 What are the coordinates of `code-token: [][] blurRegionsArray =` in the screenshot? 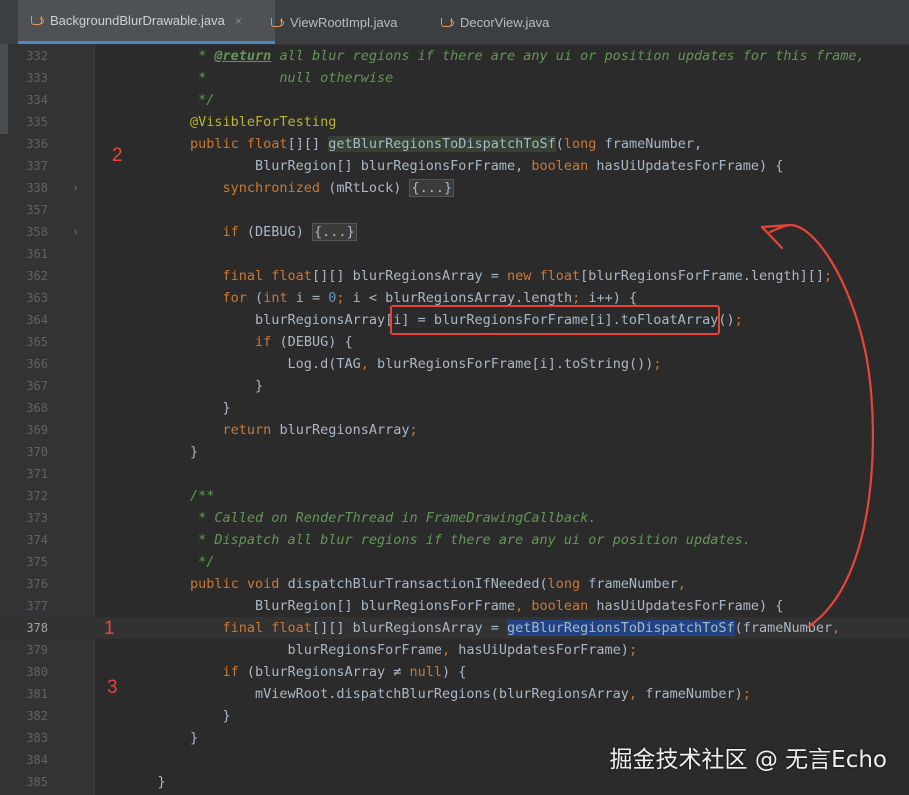 It's located at (409, 276).